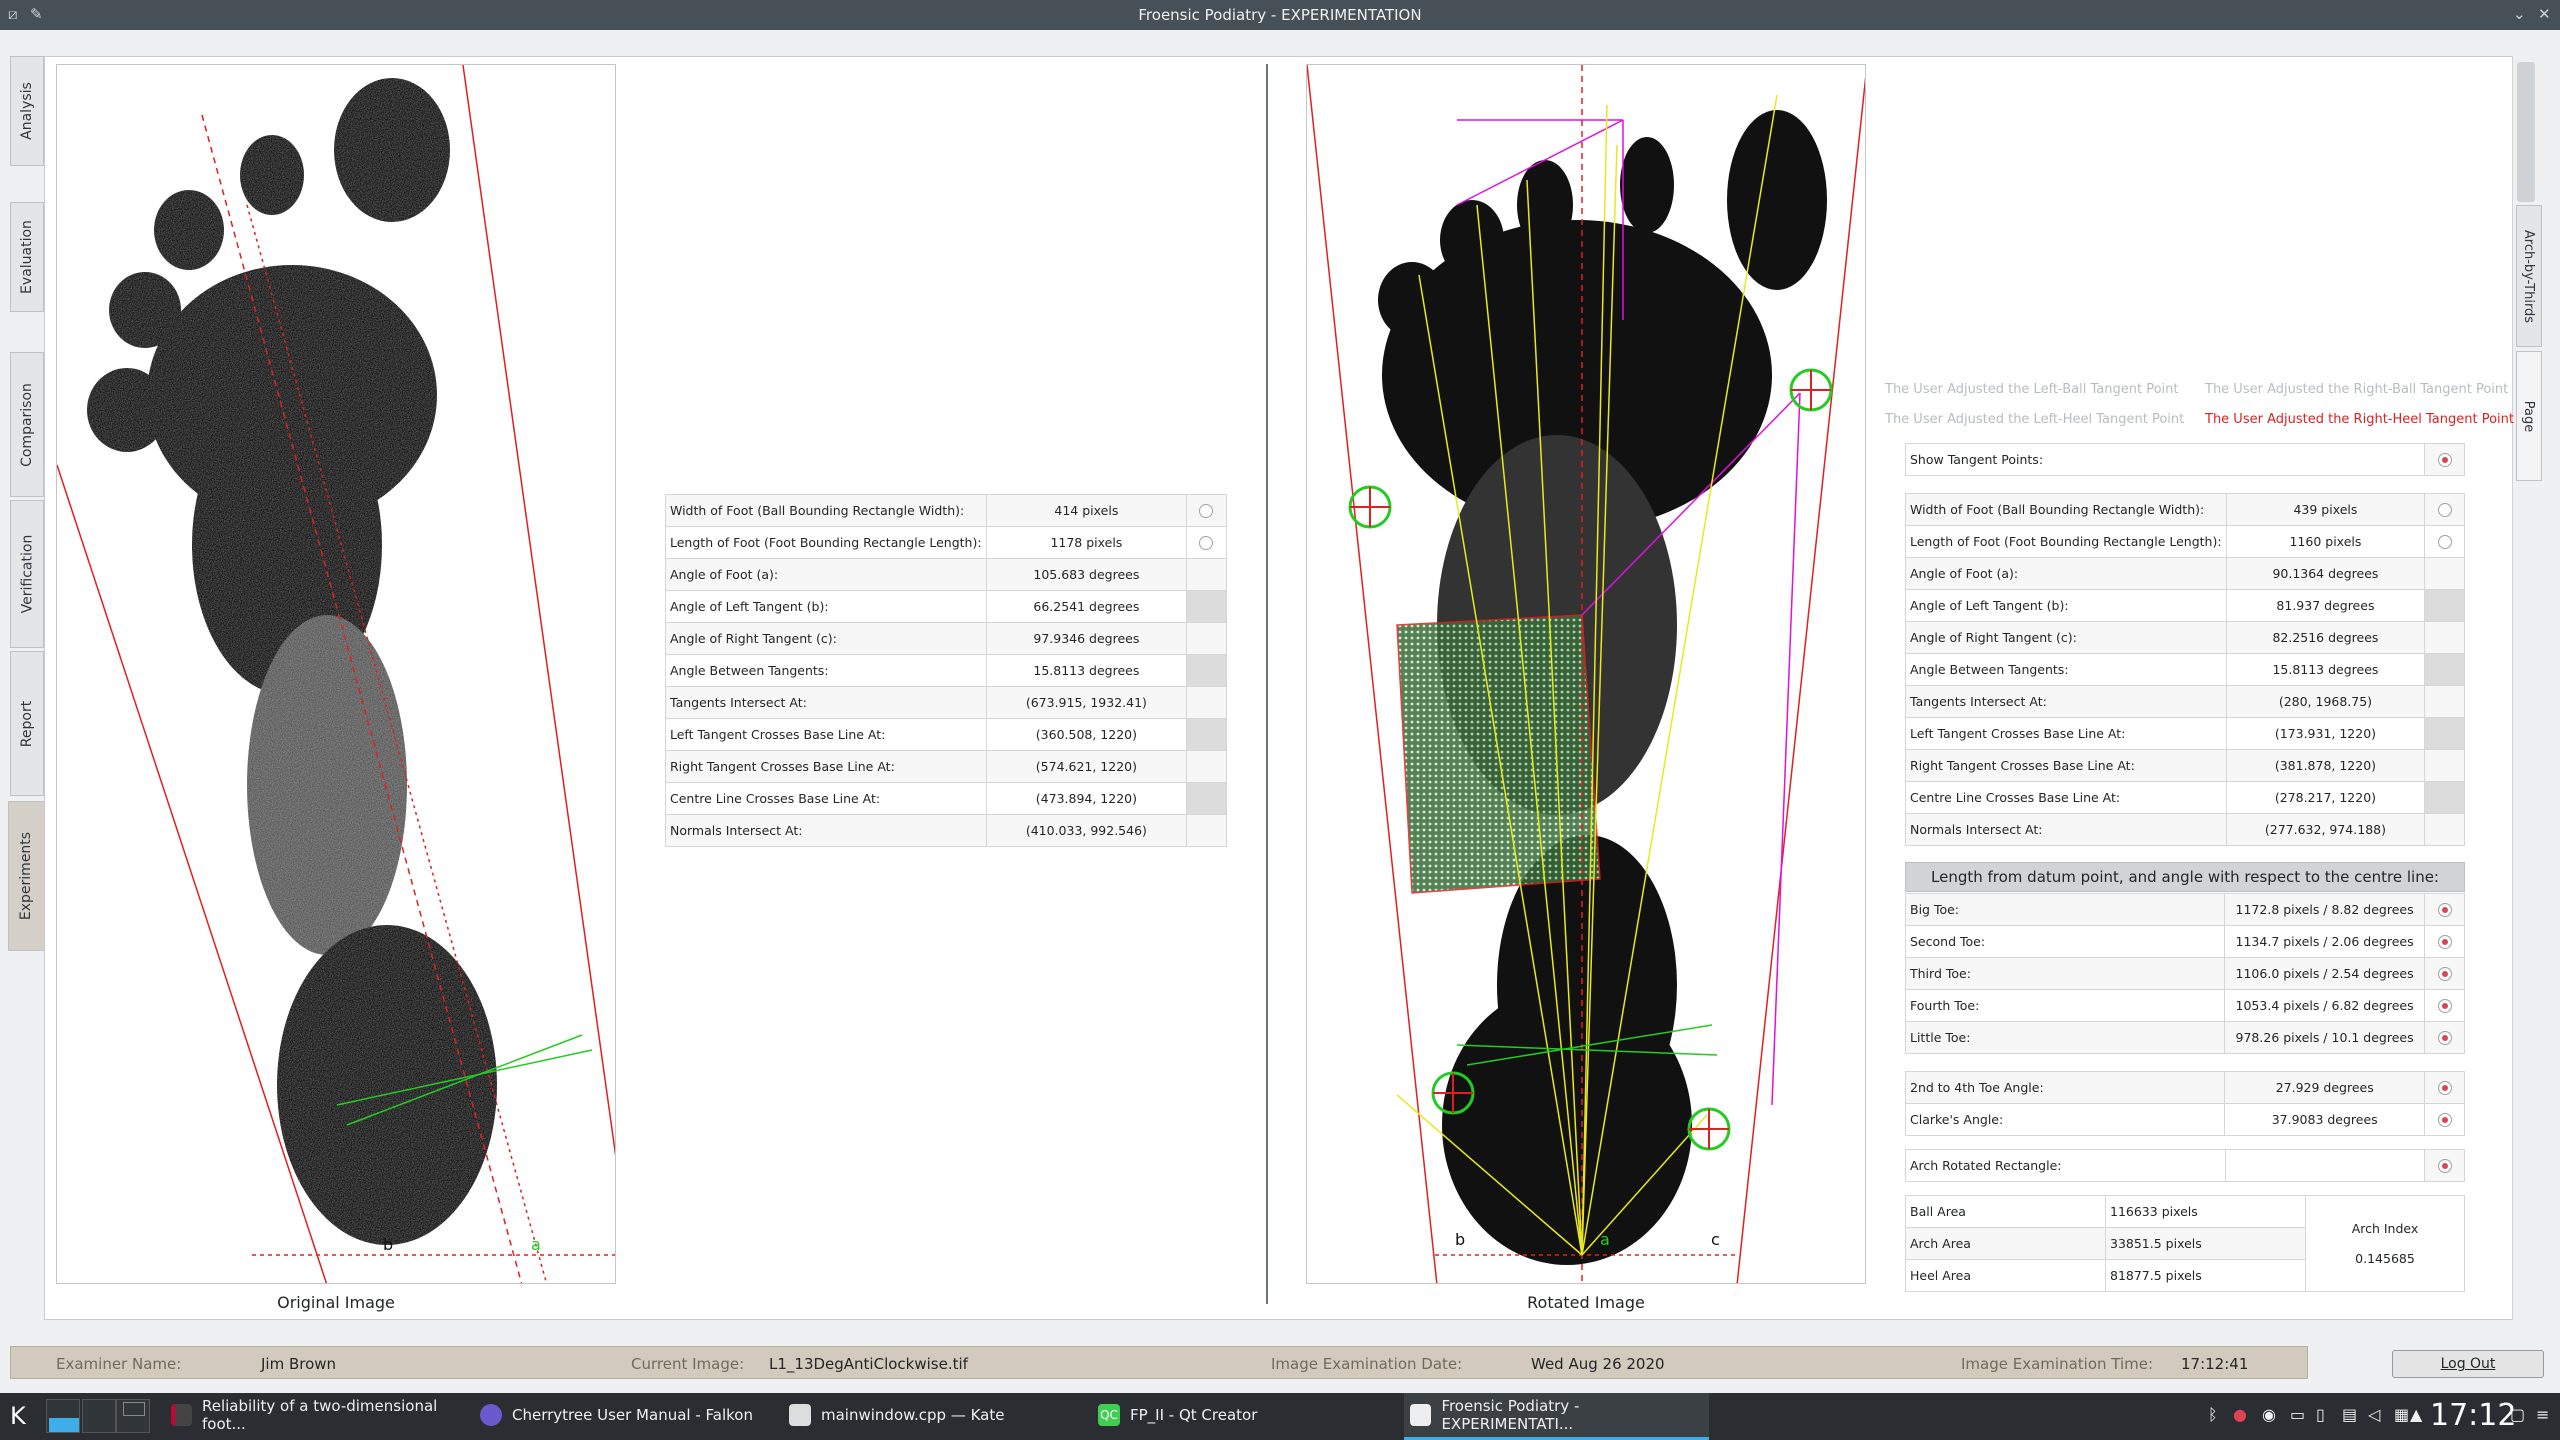  Describe the element at coordinates (2185, 829) in the screenshot. I see `table-row: Normals Intersect At: (277.632, 974.188)` at that location.